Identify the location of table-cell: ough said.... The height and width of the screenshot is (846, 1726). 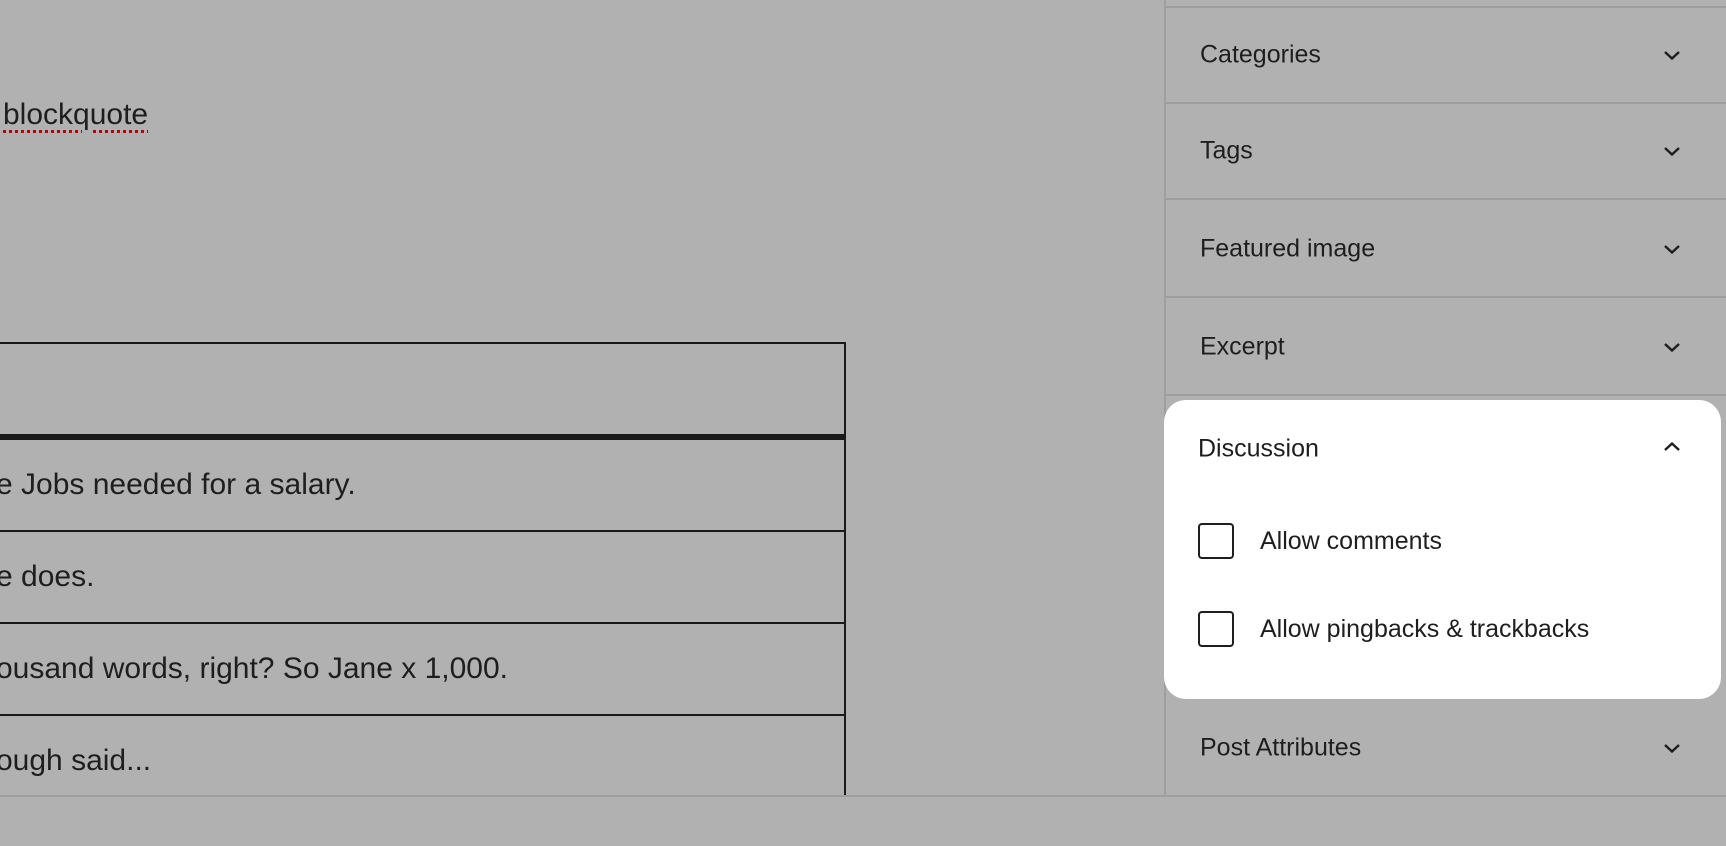
(75, 761).